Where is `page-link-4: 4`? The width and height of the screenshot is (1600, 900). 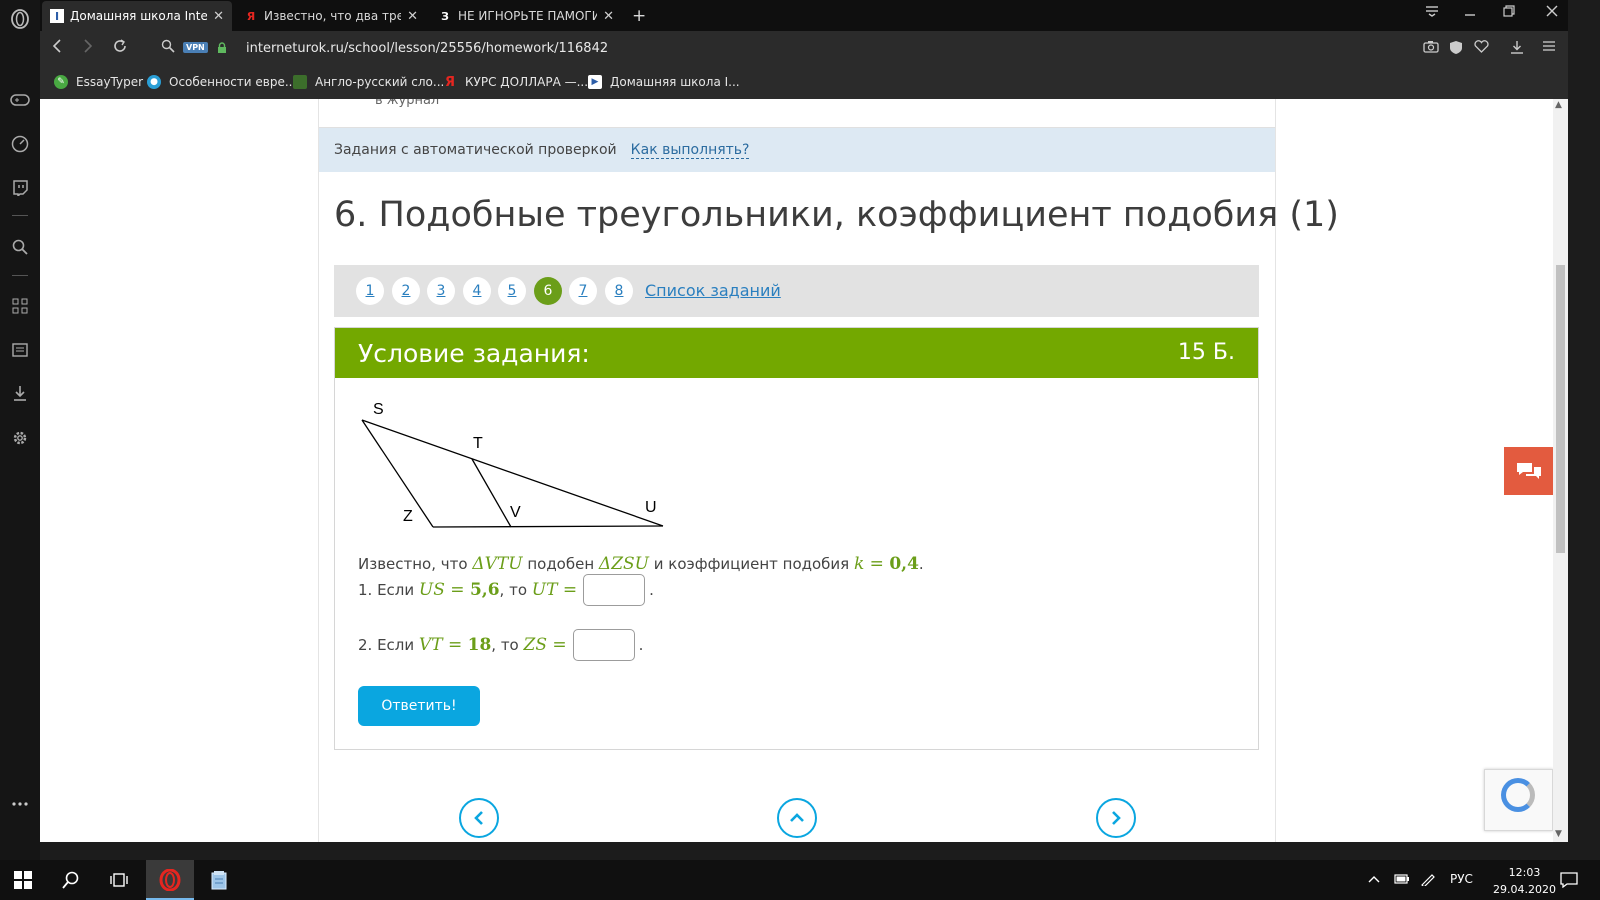 page-link-4: 4 is located at coordinates (477, 291).